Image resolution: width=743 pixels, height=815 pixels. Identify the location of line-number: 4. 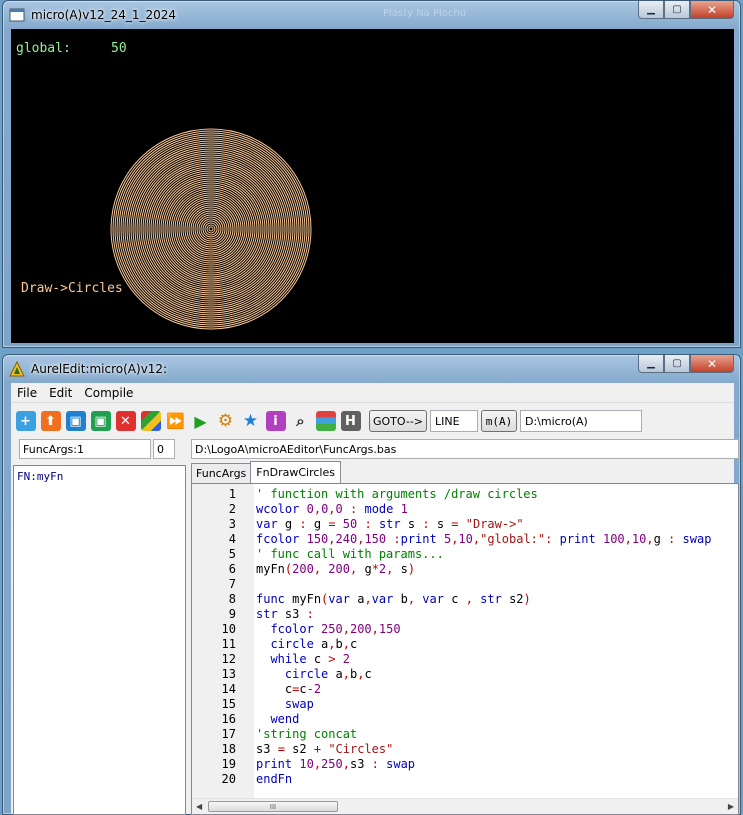
(232, 539).